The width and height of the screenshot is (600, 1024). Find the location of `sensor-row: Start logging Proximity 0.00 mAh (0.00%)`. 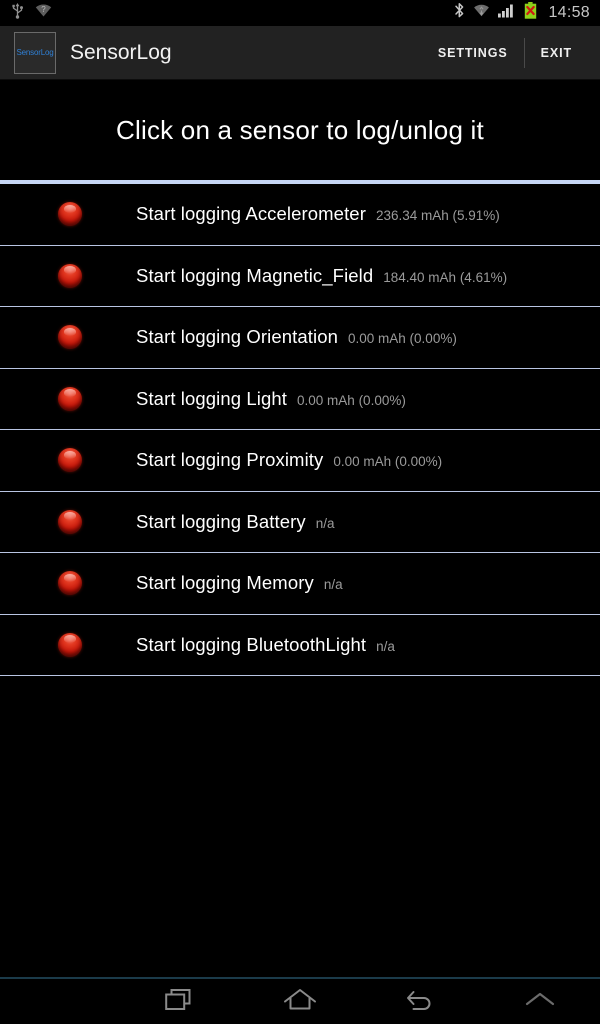

sensor-row: Start logging Proximity 0.00 mAh (0.00%) is located at coordinates (300, 461).